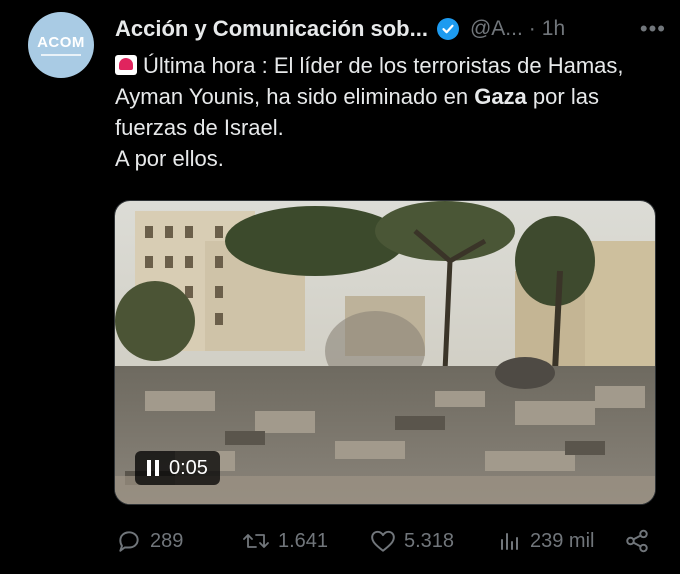  I want to click on video-timestamp-control: 0:05, so click(177, 468).